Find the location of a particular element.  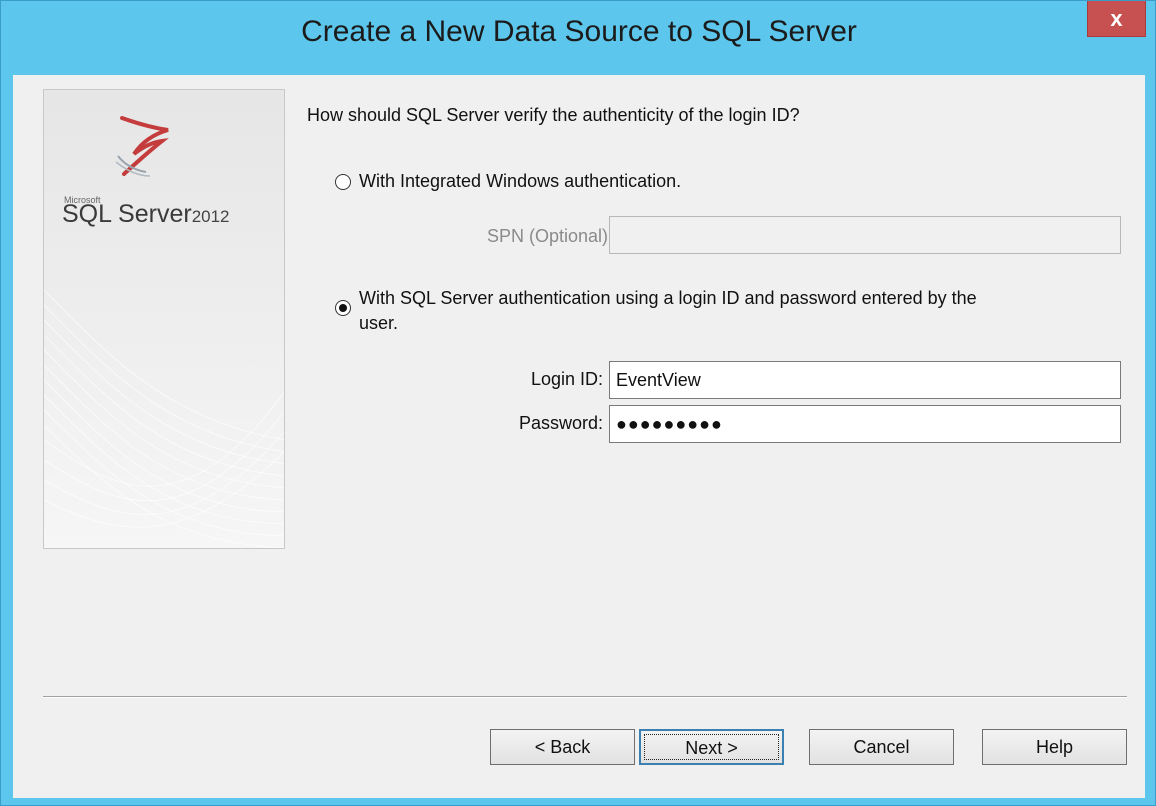

cancel-button: Cancel is located at coordinates (881, 747).